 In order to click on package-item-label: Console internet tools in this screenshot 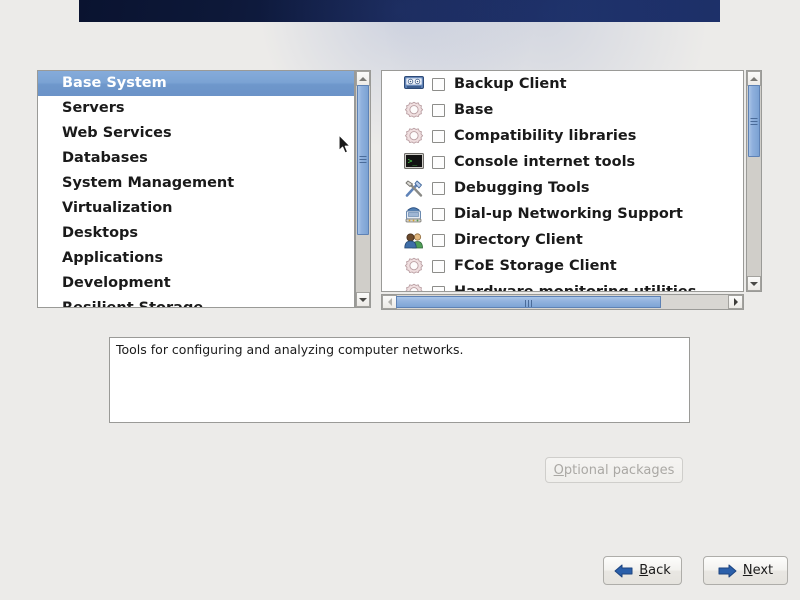, I will do `click(545, 162)`.